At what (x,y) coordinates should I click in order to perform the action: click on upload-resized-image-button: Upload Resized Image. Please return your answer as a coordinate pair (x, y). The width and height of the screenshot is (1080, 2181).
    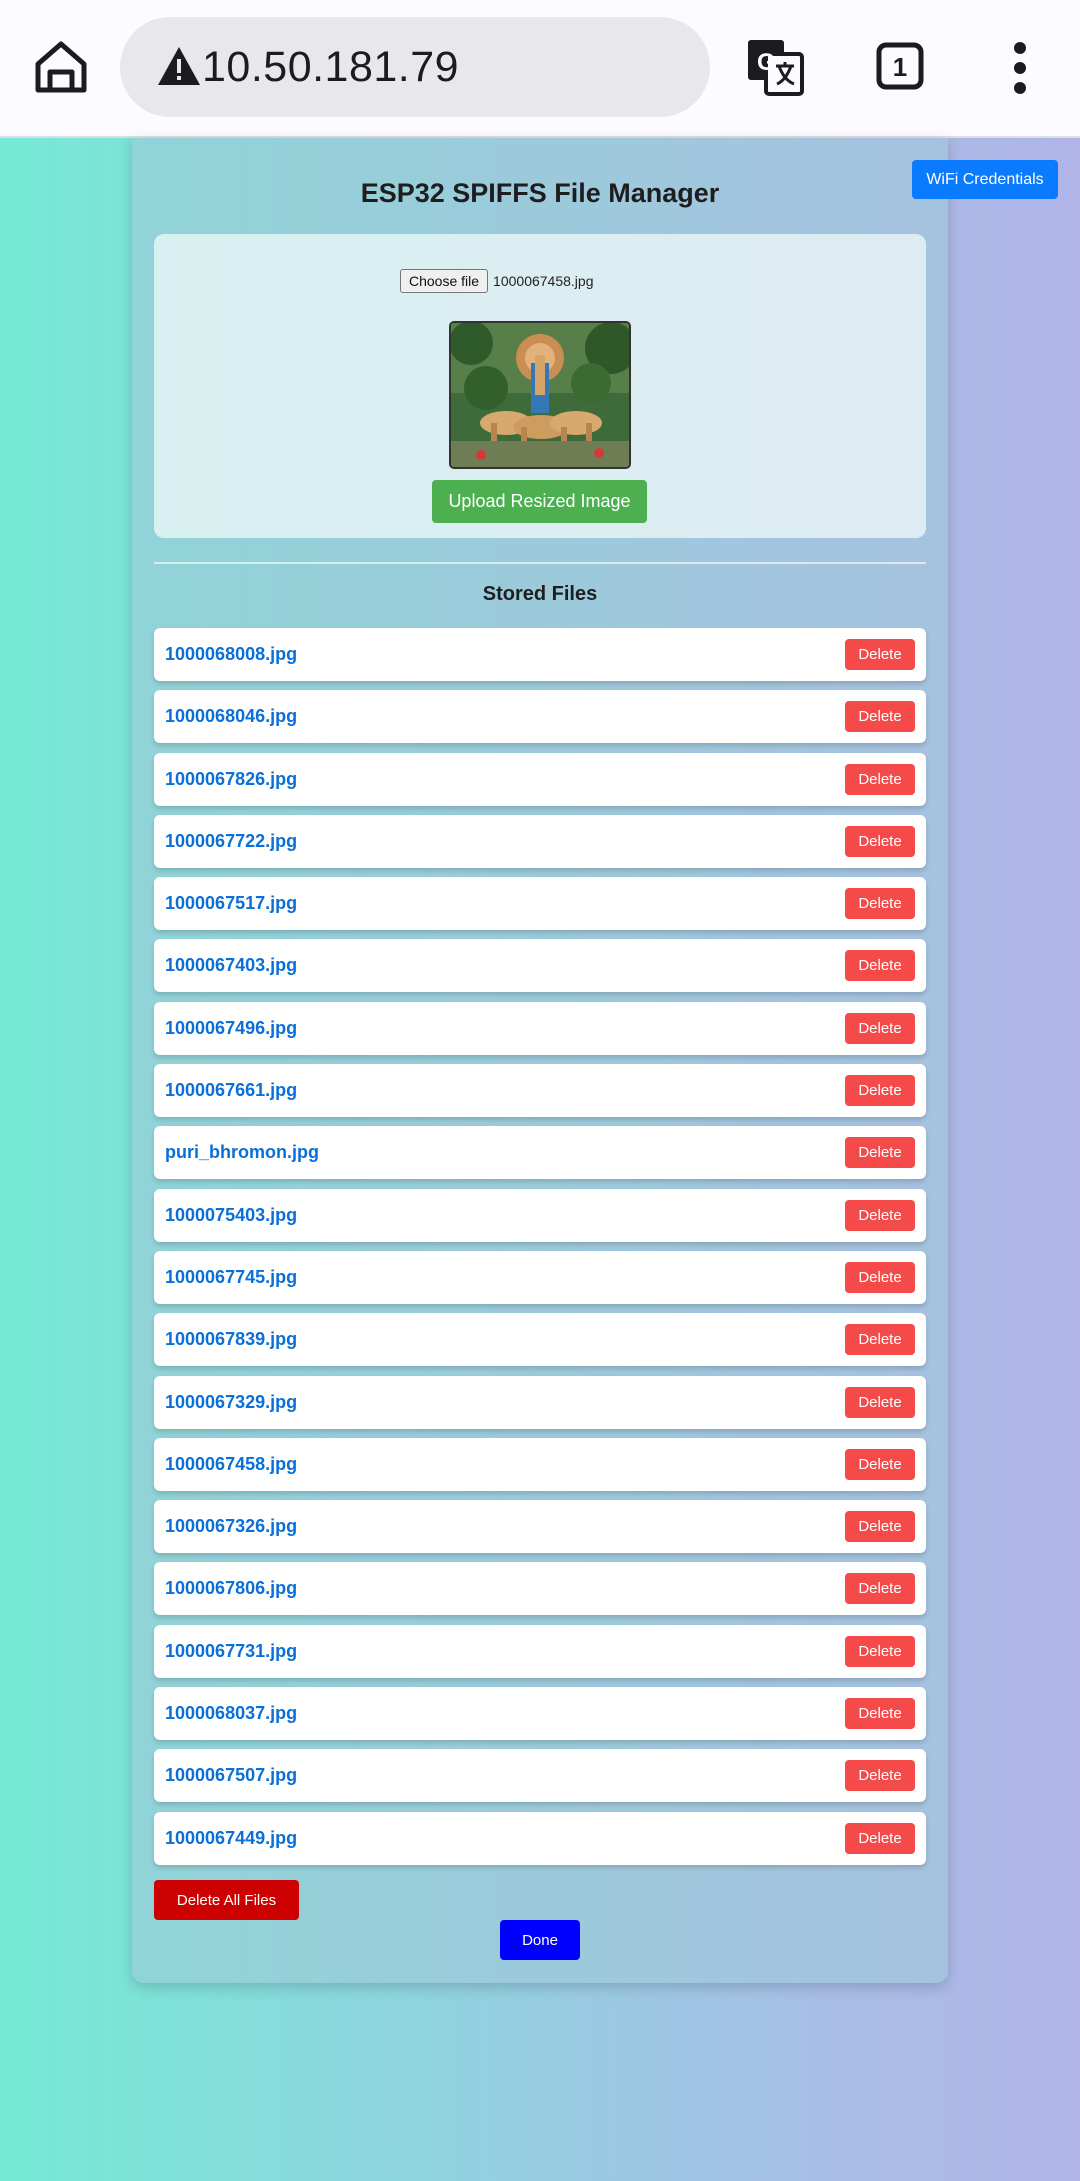
    Looking at the image, I should click on (539, 501).